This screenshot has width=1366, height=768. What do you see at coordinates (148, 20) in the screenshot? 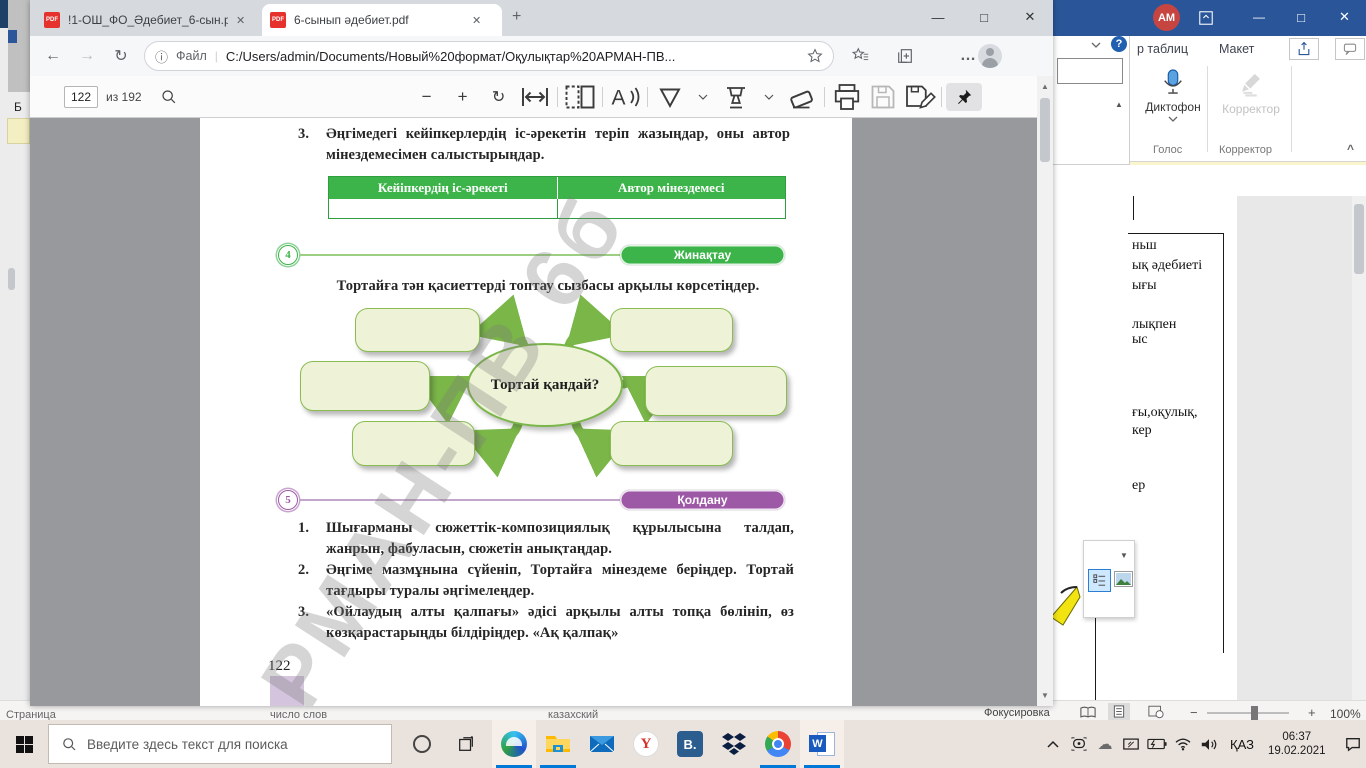
I see `tab-pdf-1: PDF !1-ОШ_ФО_Әдебиет_6-сын.pdf ✕` at bounding box center [148, 20].